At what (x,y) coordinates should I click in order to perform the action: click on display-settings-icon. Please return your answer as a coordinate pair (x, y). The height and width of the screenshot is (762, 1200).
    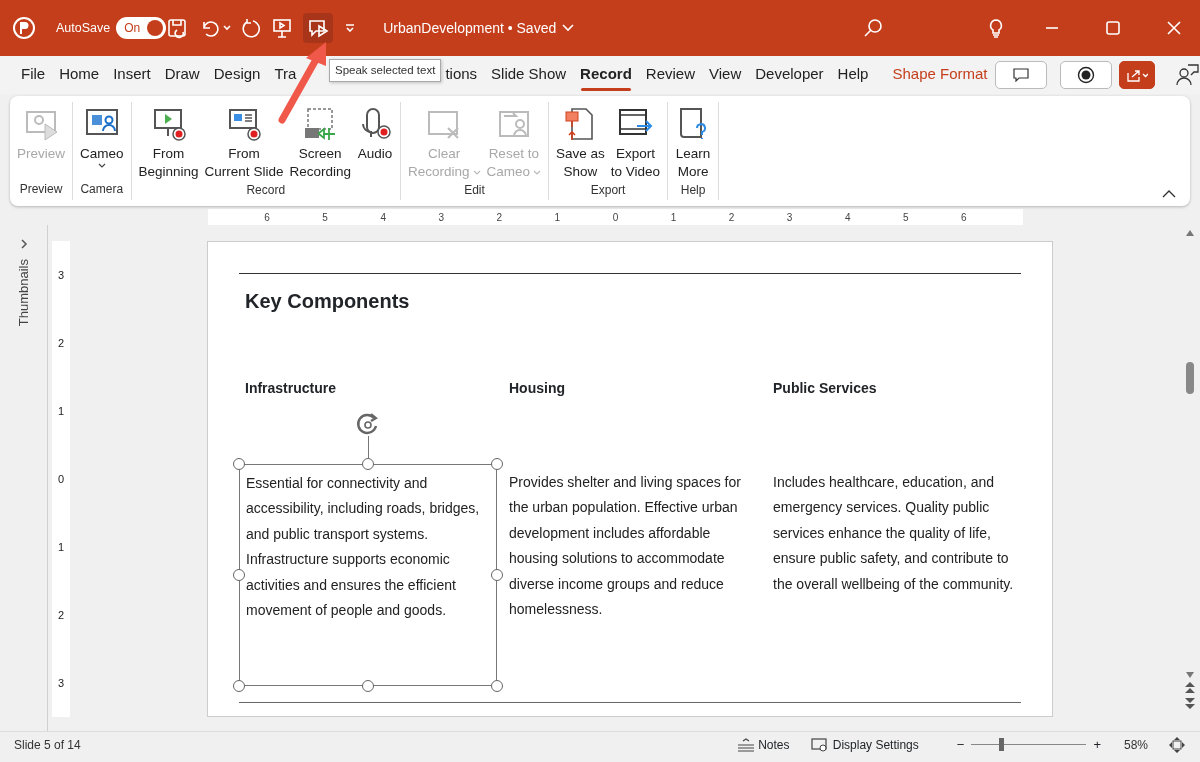
    Looking at the image, I should click on (820, 744).